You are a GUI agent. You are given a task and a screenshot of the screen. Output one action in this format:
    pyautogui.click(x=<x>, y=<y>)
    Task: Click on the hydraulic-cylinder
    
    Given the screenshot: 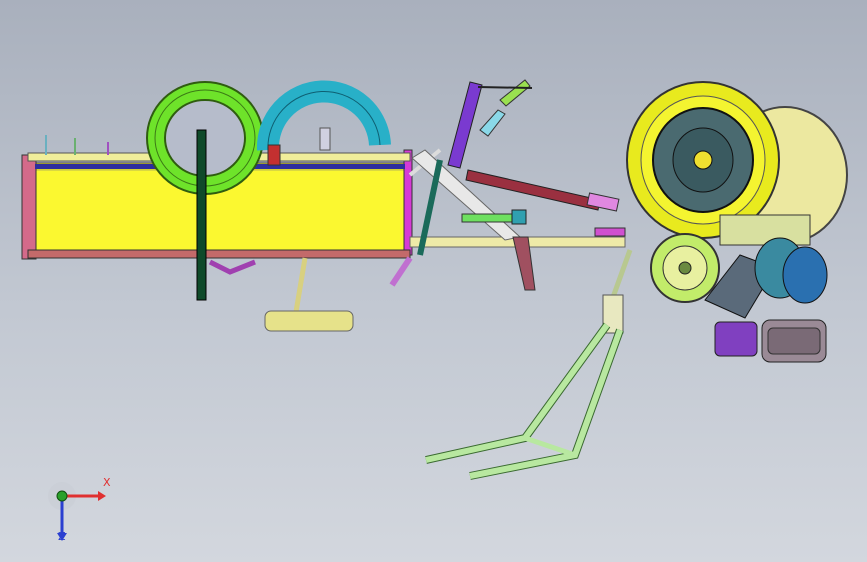 What is the action you would take?
    pyautogui.click(x=543, y=203)
    